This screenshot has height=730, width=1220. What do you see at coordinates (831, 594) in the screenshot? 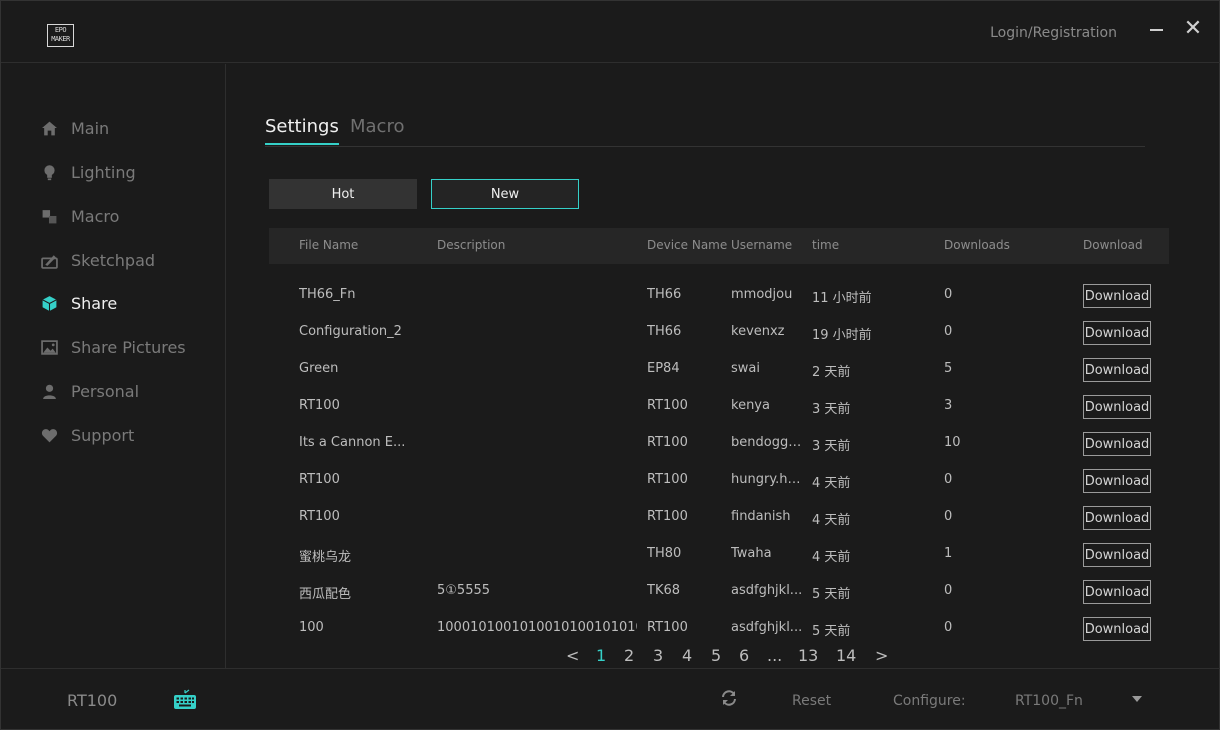
I see `cell-time: 5 天前` at bounding box center [831, 594].